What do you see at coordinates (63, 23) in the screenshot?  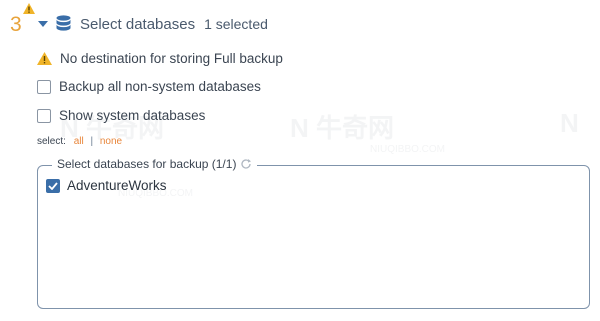 I see `database-icon` at bounding box center [63, 23].